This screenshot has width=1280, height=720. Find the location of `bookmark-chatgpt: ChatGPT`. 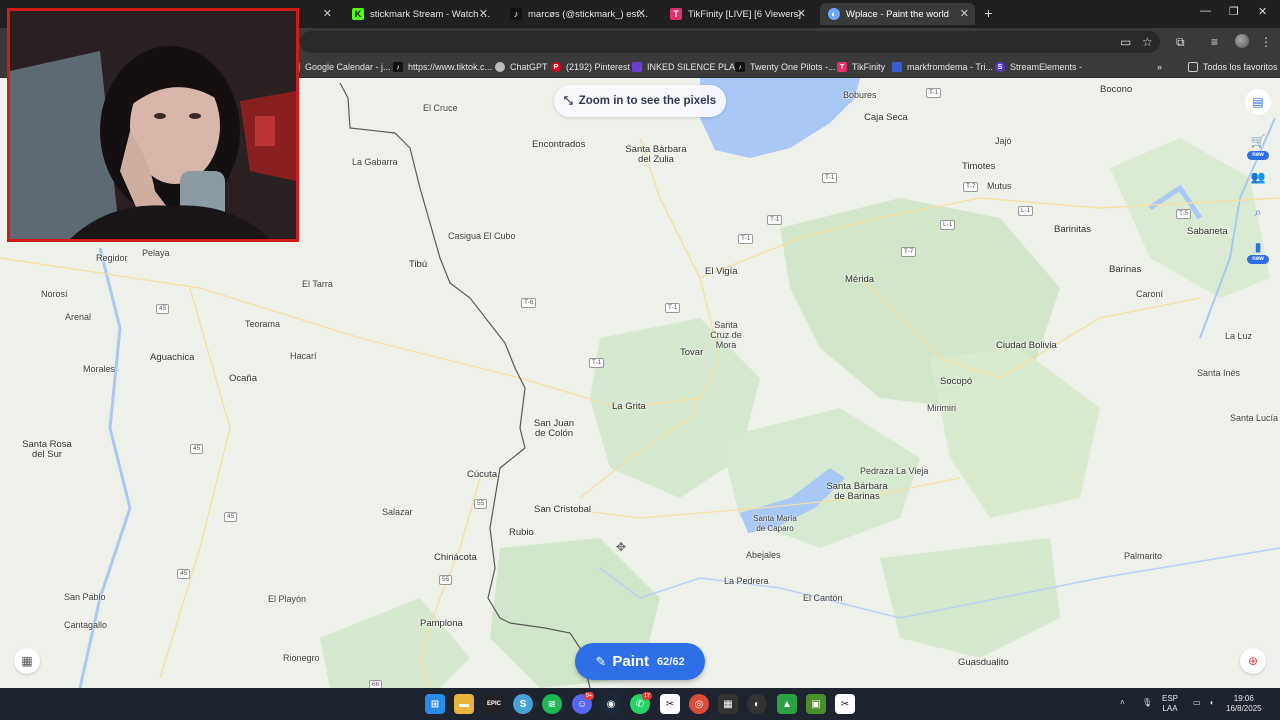

bookmark-chatgpt: ChatGPT is located at coordinates (521, 67).